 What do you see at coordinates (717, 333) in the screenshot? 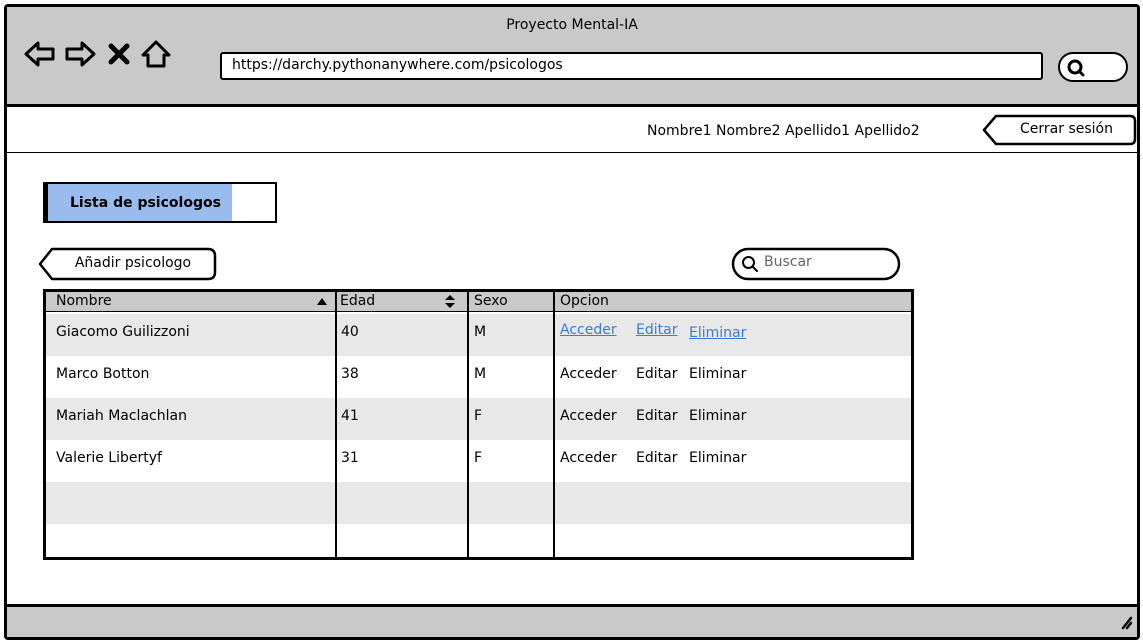
I see `eliminar-link: Eliminar` at bounding box center [717, 333].